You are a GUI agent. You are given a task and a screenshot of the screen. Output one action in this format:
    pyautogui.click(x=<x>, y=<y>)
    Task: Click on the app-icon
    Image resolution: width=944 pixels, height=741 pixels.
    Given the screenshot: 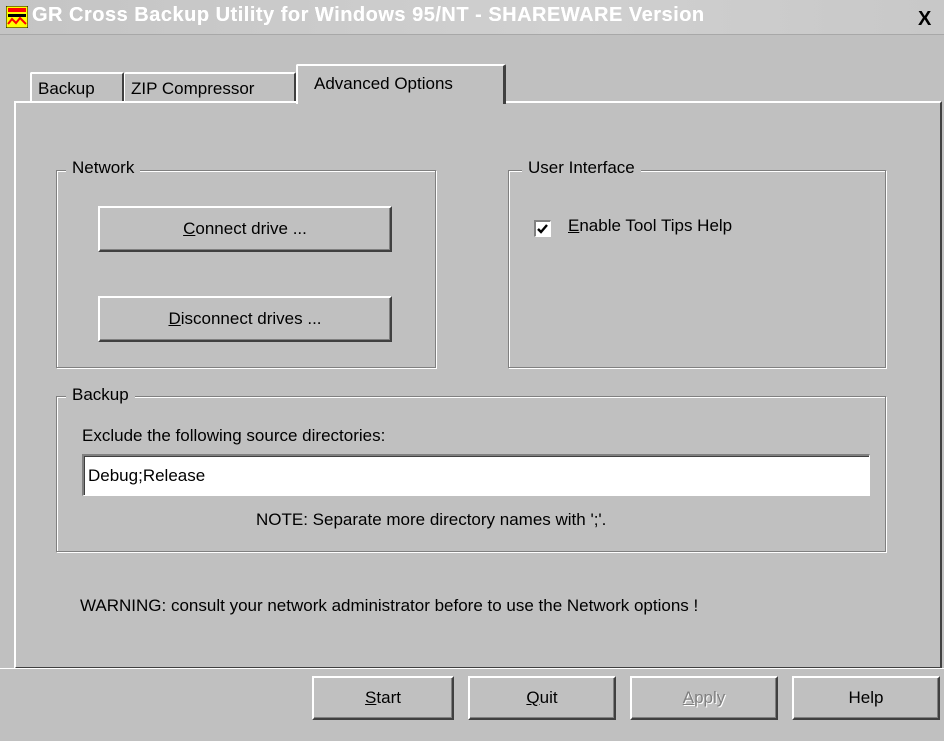 What is the action you would take?
    pyautogui.click(x=17, y=17)
    